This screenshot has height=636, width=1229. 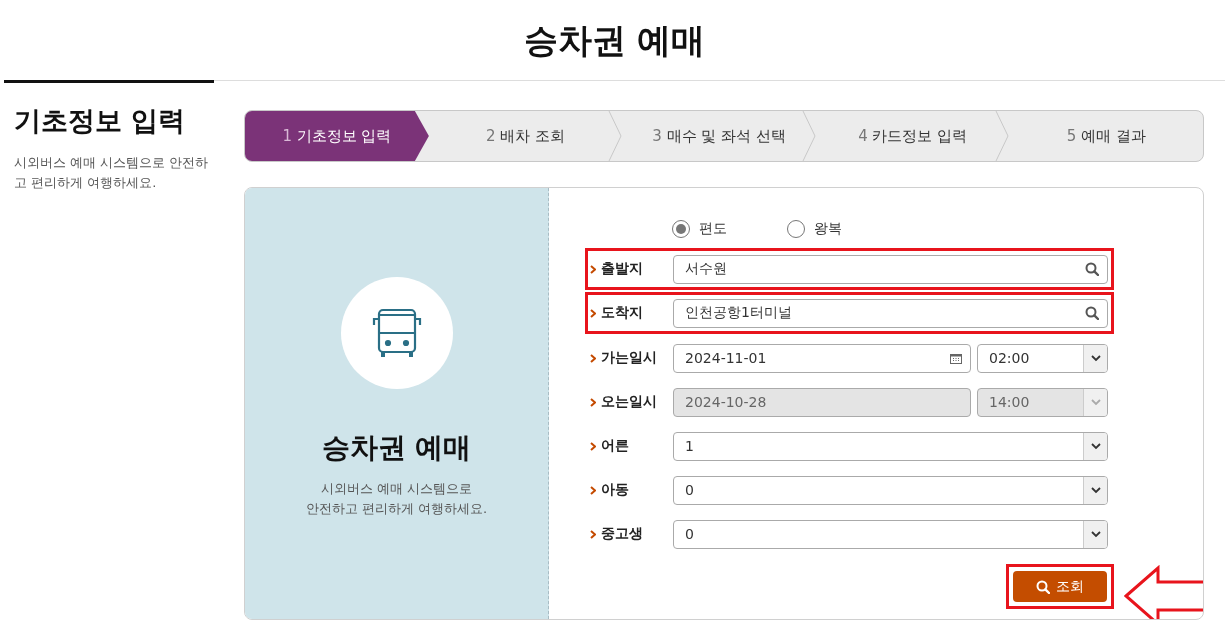 What do you see at coordinates (890, 446) in the screenshot?
I see `dropdown: 1` at bounding box center [890, 446].